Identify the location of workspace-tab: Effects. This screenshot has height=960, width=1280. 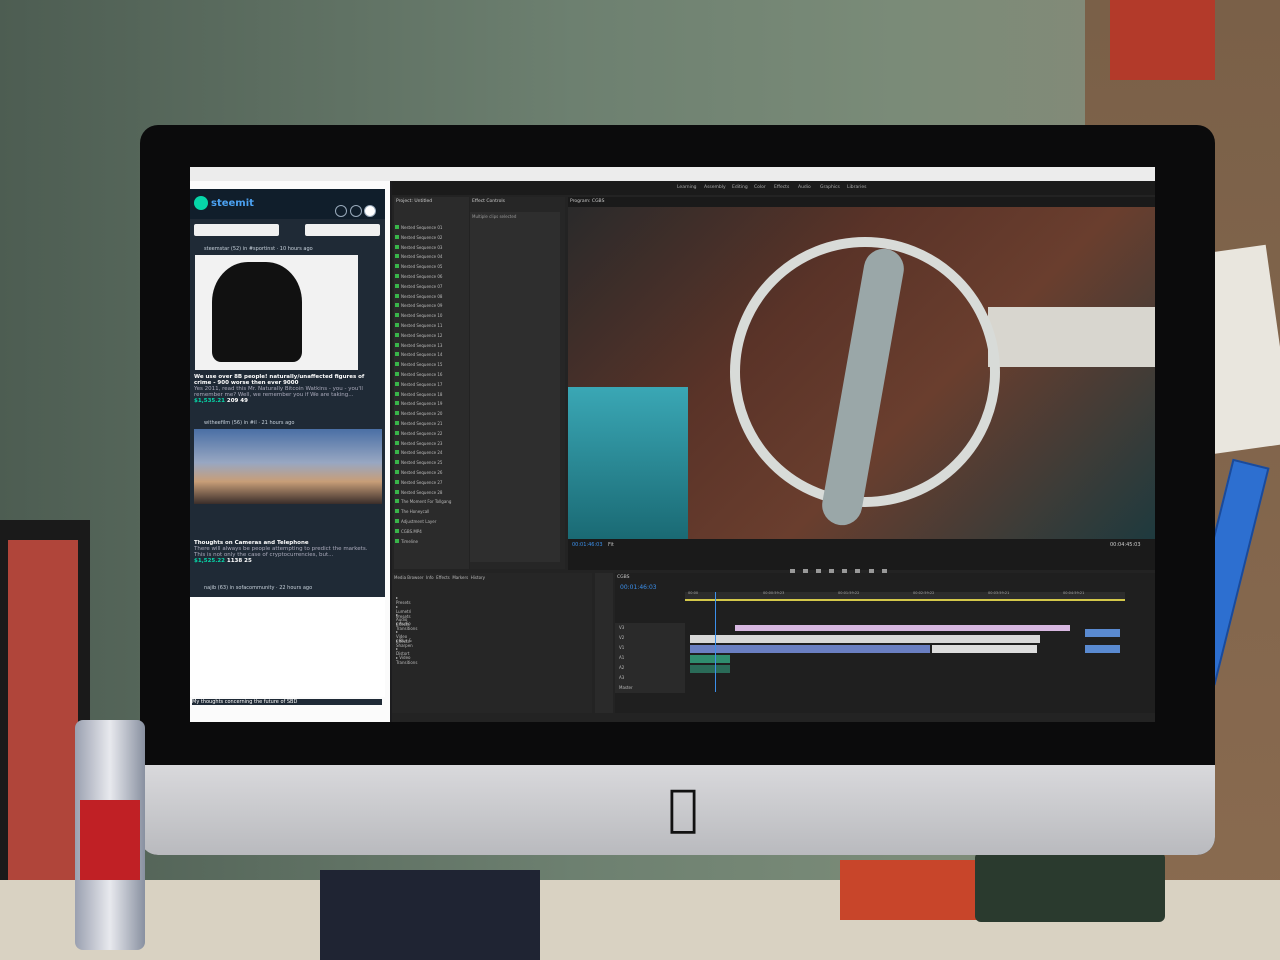
(781, 188).